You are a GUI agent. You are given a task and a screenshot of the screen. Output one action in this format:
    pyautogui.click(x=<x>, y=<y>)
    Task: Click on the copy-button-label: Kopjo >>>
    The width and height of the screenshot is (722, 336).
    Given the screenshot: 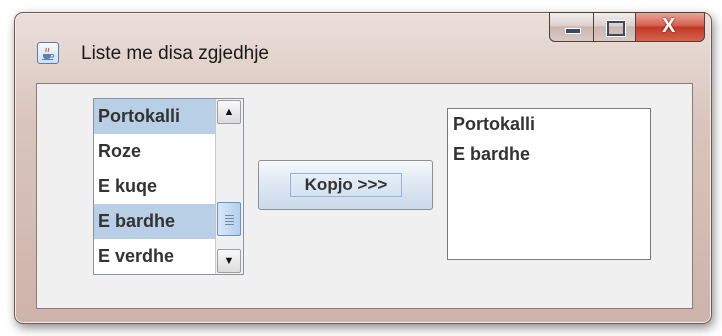 What is the action you would take?
    pyautogui.click(x=346, y=185)
    